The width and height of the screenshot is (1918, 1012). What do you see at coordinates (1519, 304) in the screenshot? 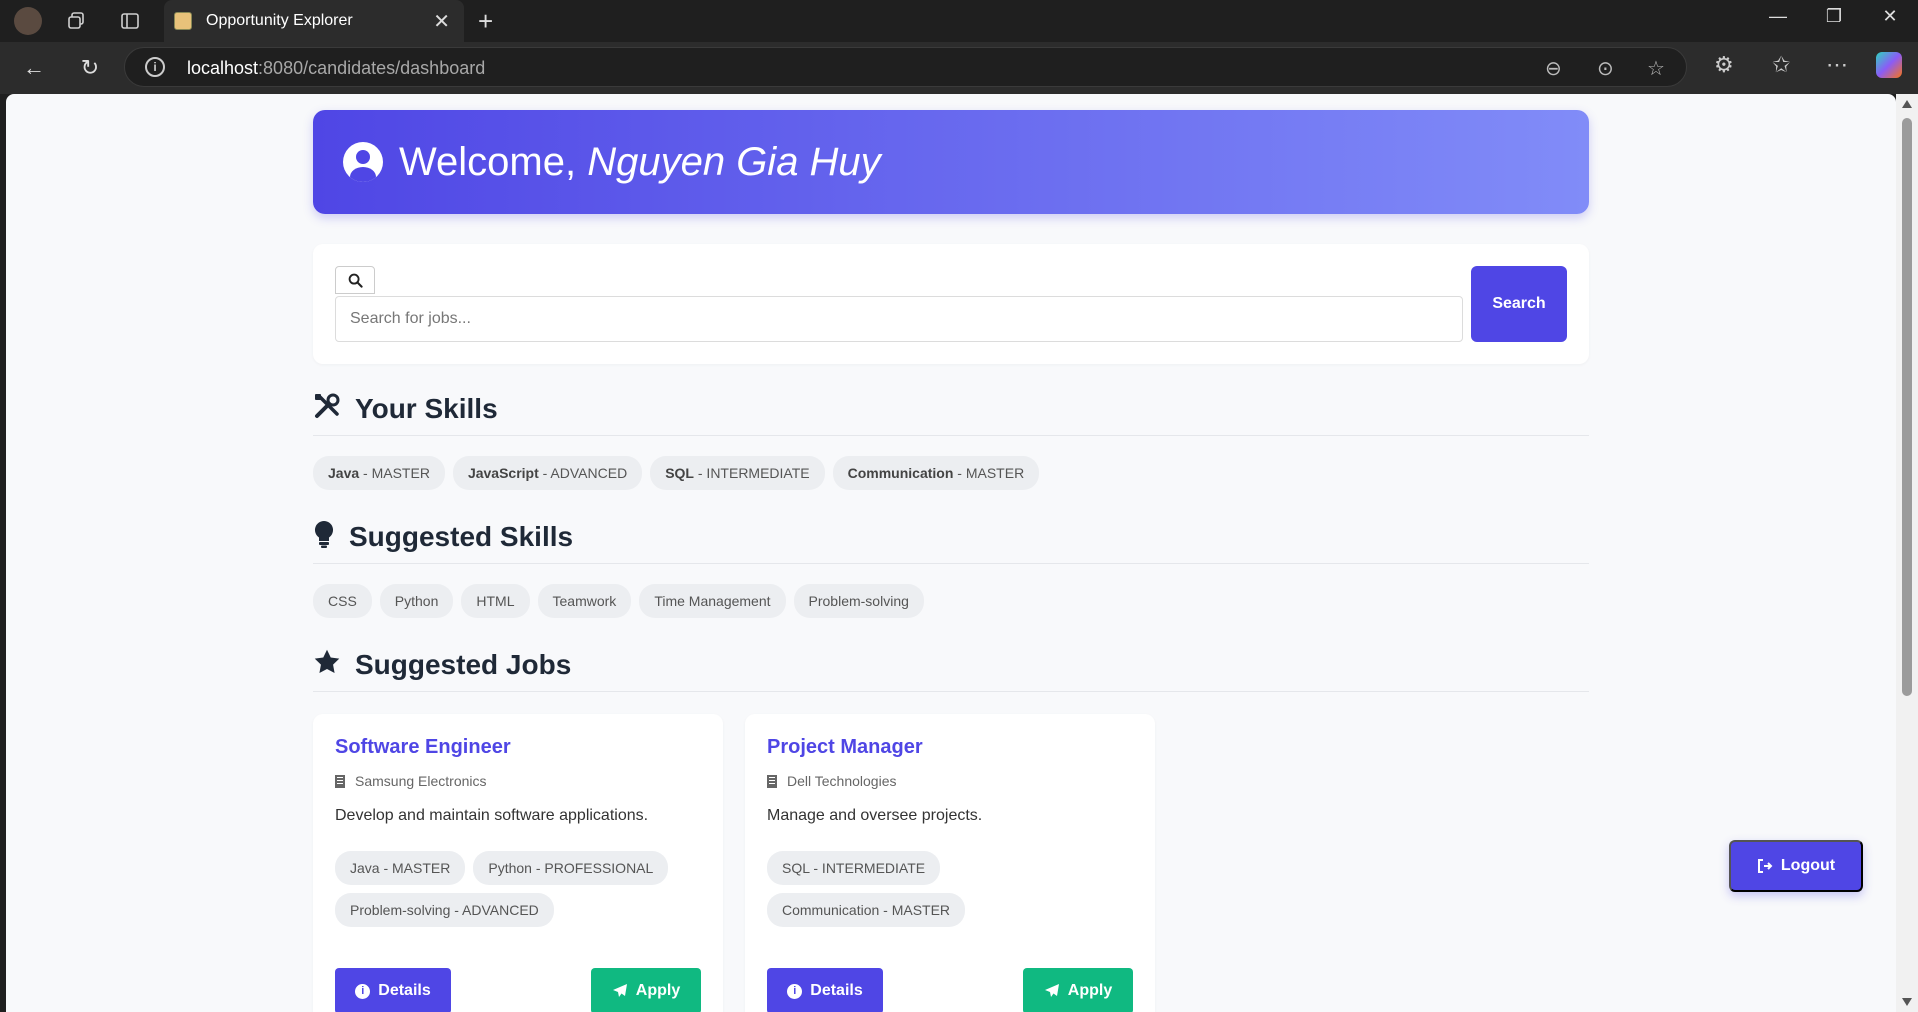
I see `search-button: Search` at bounding box center [1519, 304].